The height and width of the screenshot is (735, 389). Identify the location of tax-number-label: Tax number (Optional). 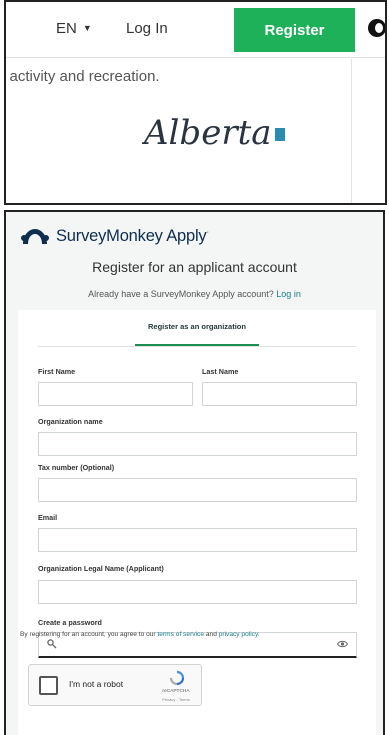
(76, 467).